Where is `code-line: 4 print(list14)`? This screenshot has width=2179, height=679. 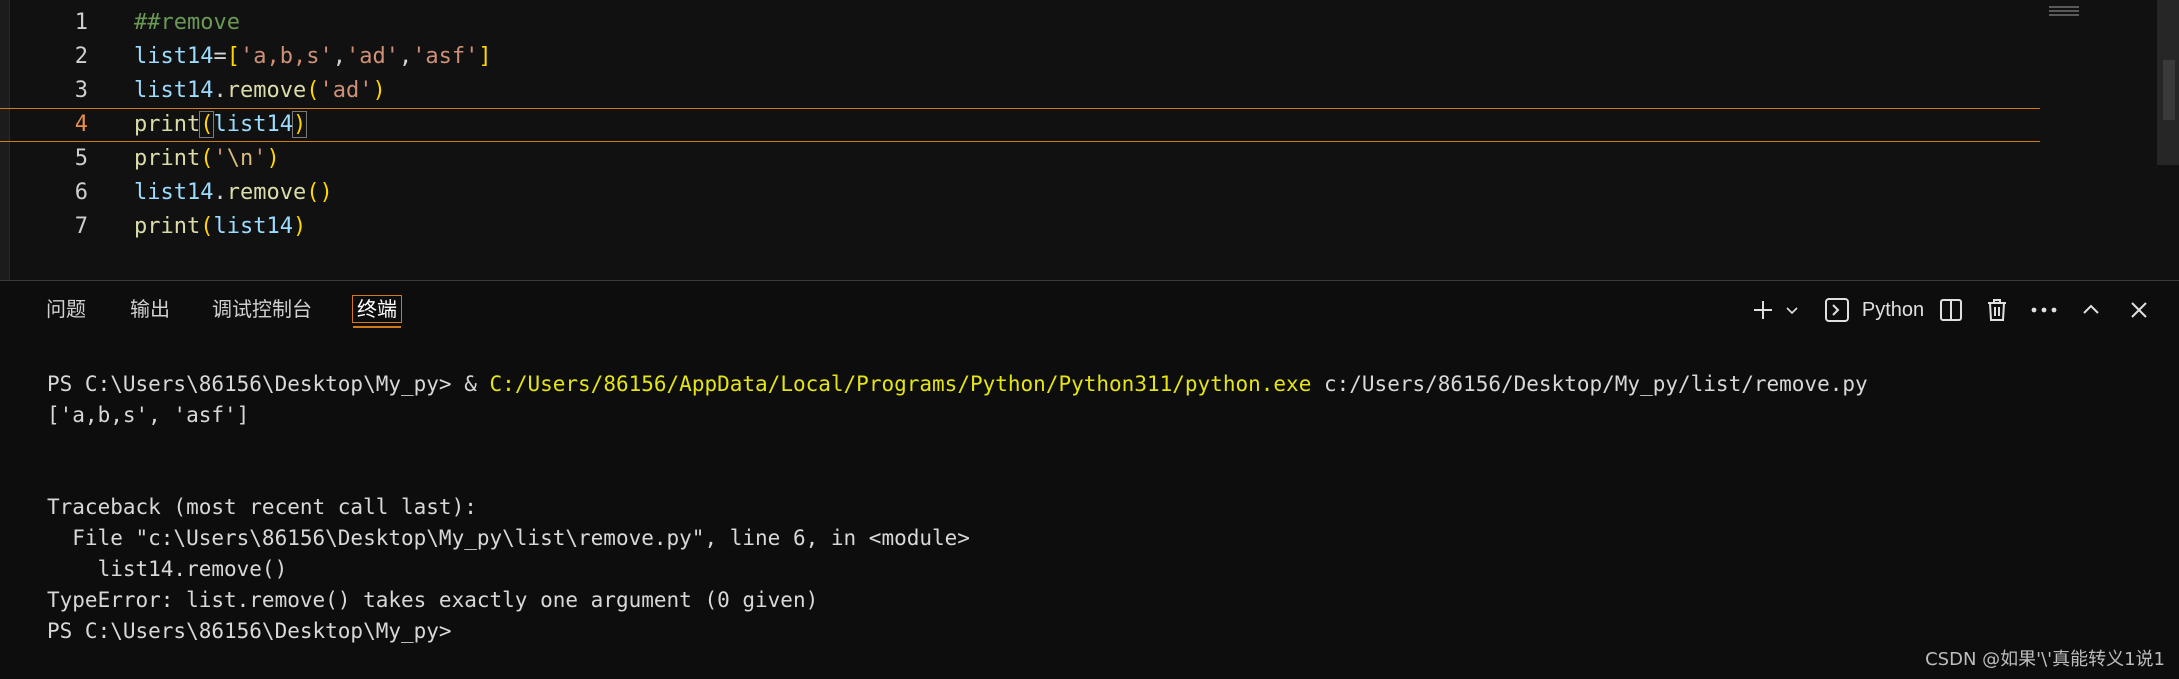
code-line: 4 print(list14) is located at coordinates (1020, 125).